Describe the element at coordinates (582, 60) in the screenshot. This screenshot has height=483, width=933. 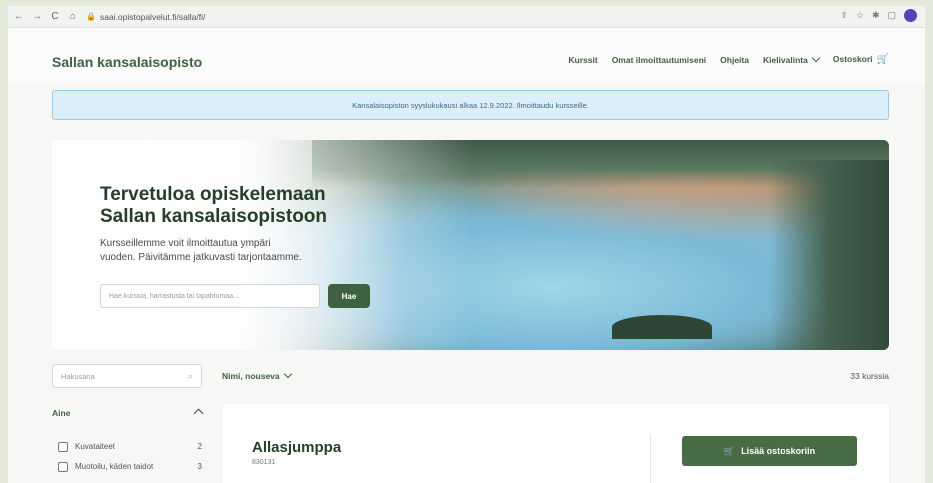
I see `nav-courses: Kurssit` at that location.